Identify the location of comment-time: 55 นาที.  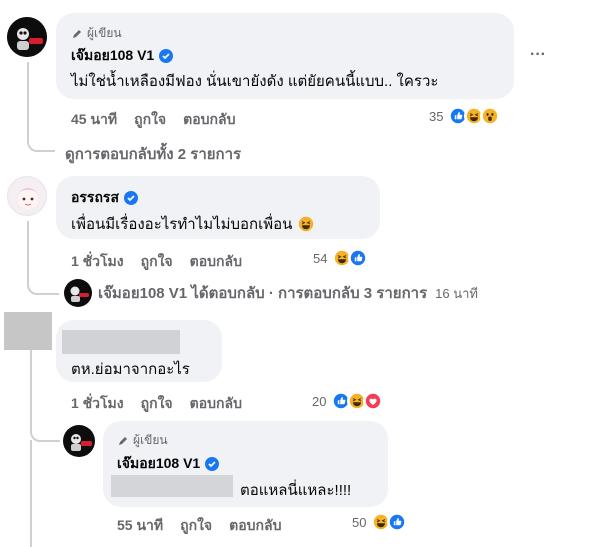
(140, 526).